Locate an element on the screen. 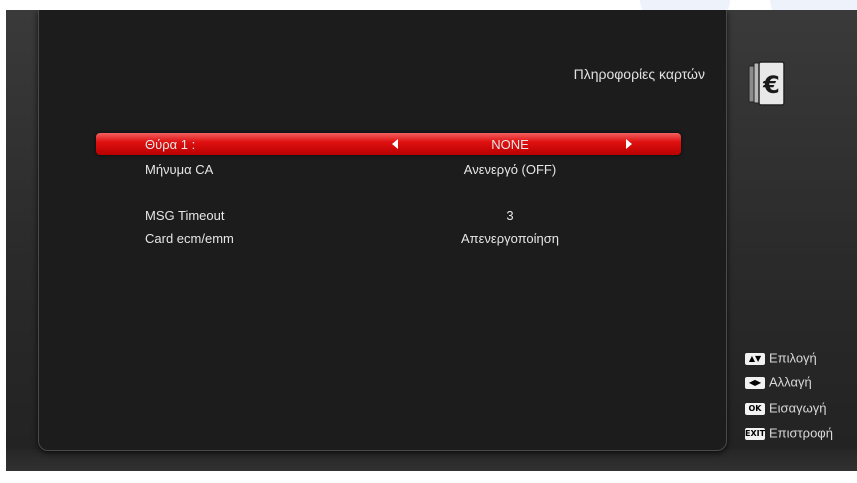  up-down-key-icon: ▲▼ is located at coordinates (755, 358).